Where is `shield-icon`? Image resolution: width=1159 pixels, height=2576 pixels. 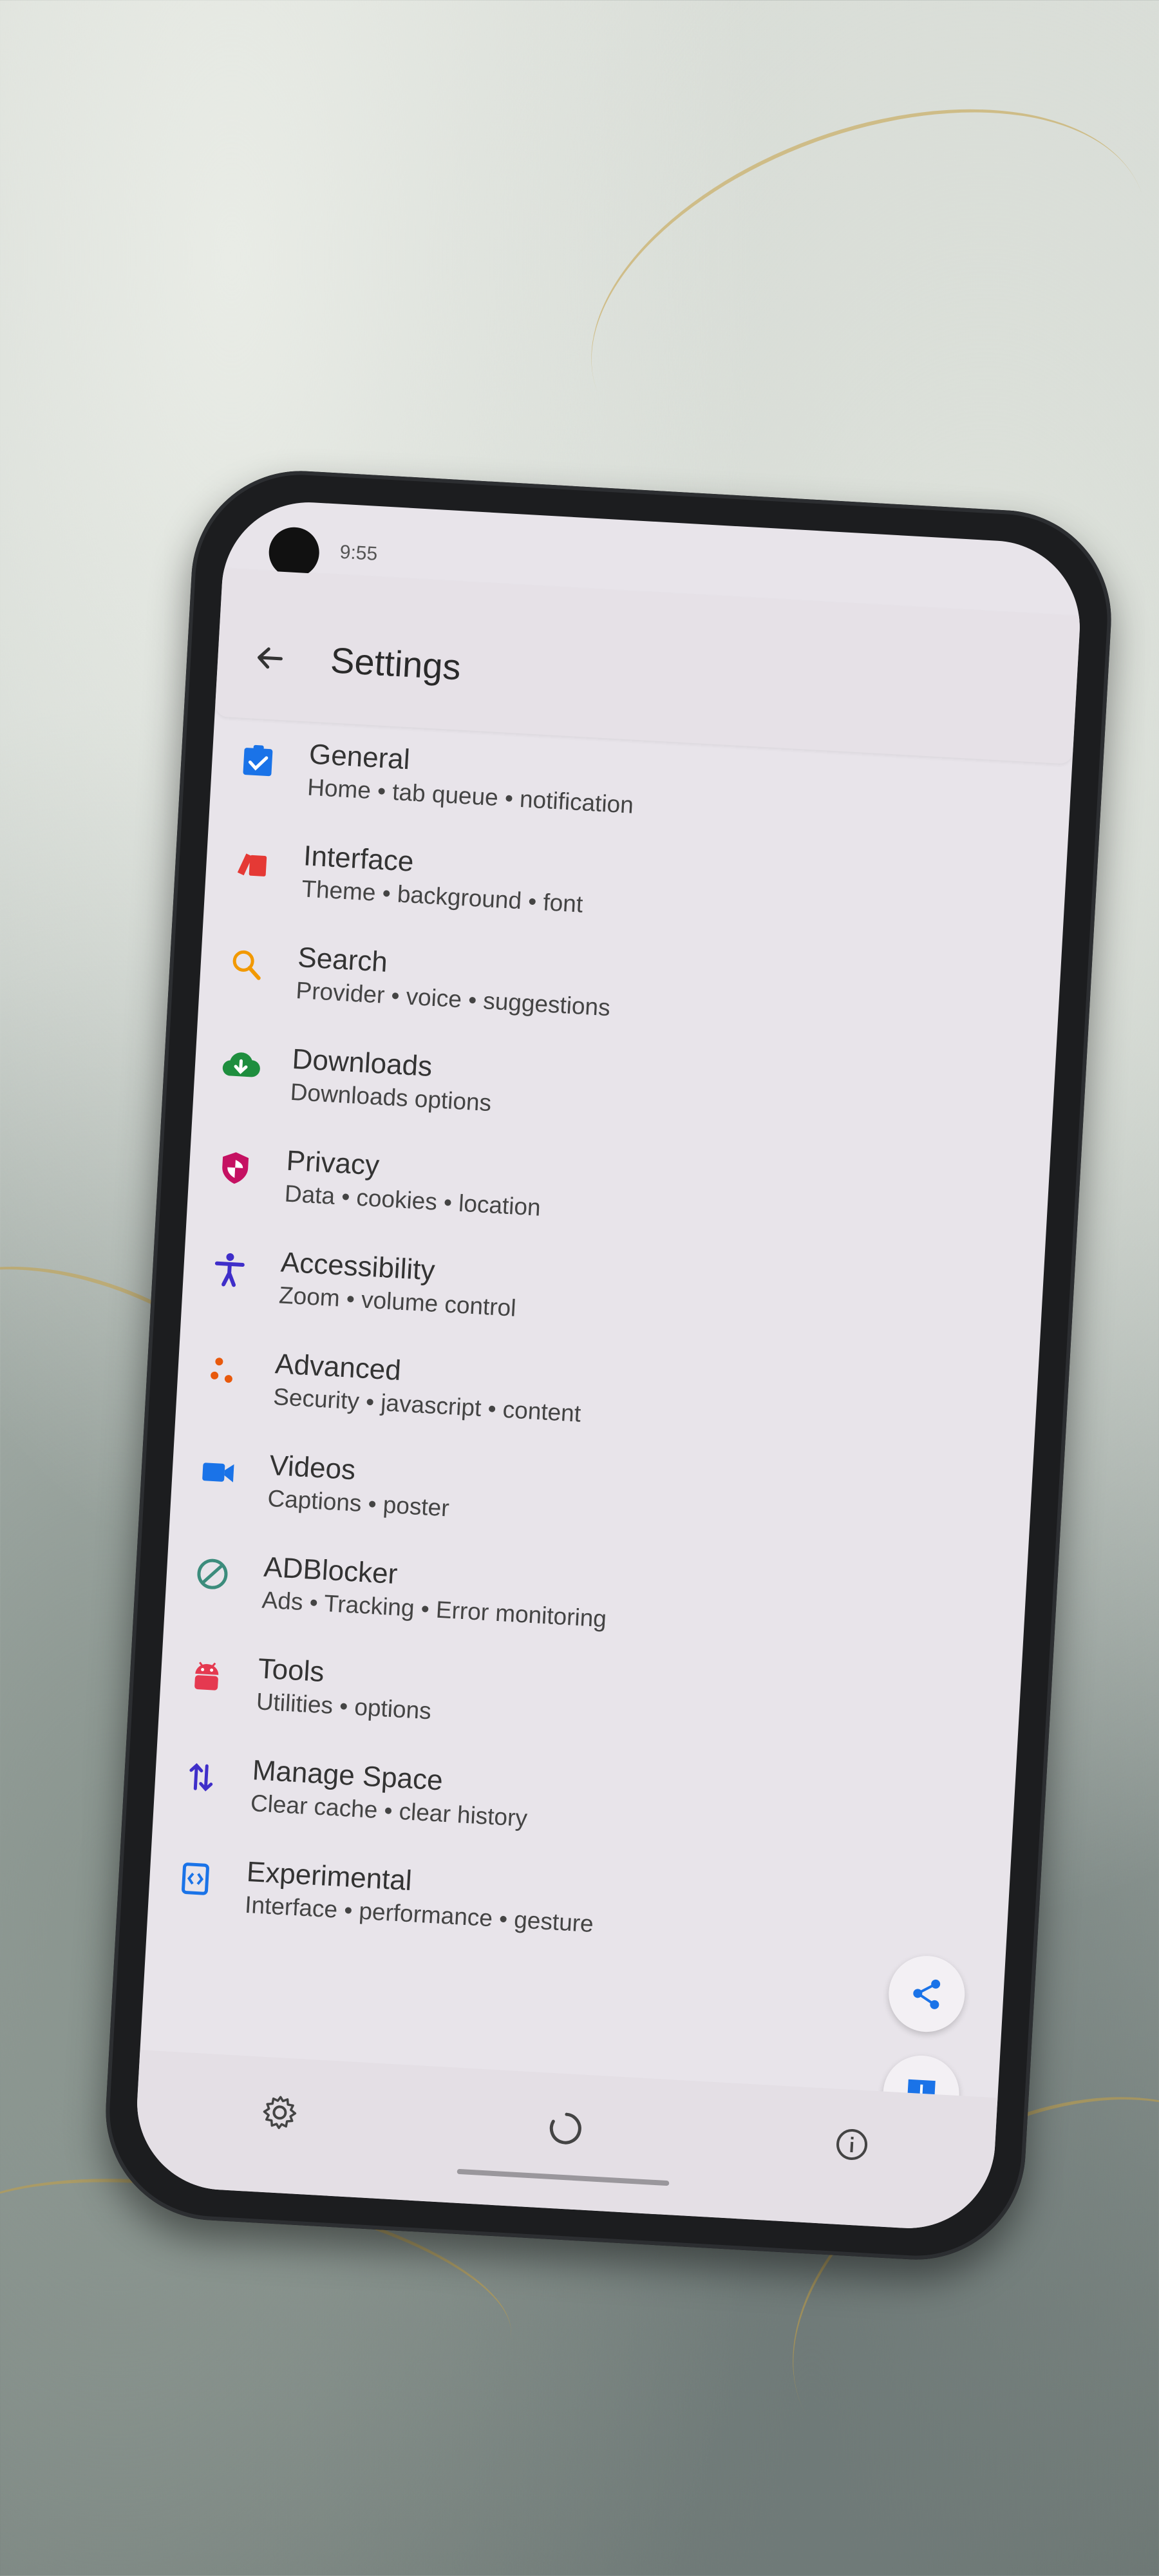
shield-icon is located at coordinates (235, 1167).